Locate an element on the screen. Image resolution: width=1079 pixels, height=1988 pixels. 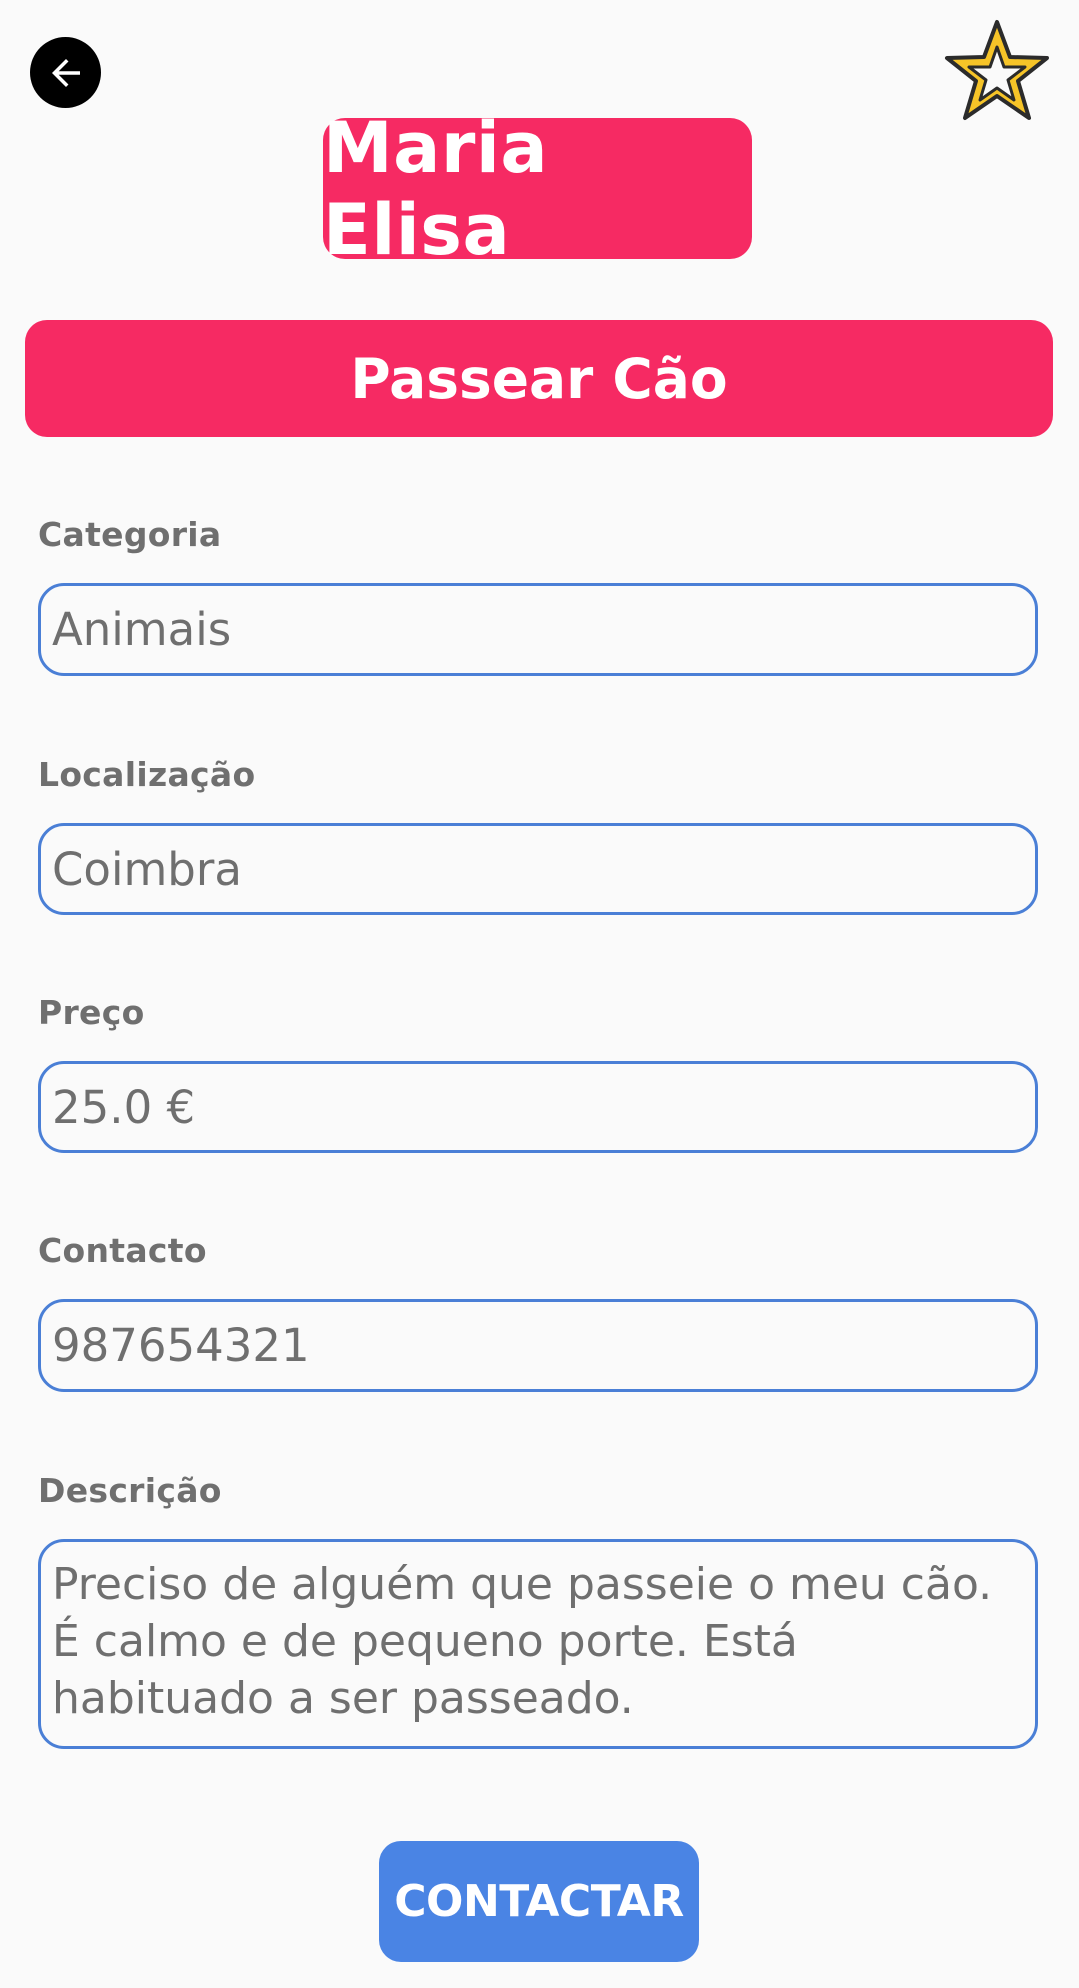
price-value: 25.0 € is located at coordinates (124, 1107).